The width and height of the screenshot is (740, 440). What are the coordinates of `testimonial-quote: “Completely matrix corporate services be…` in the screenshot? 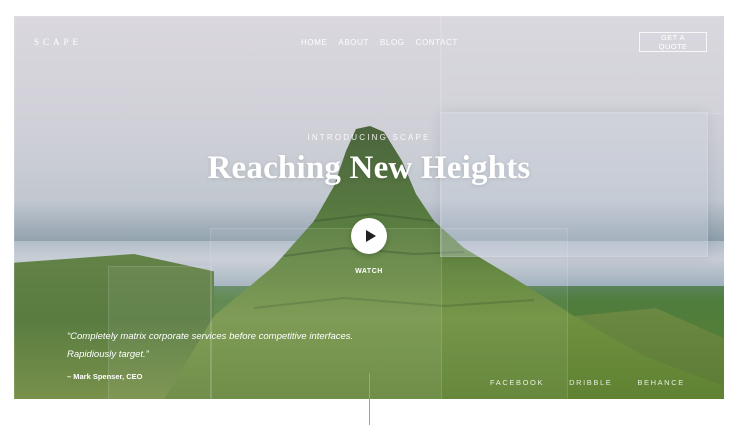 It's located at (210, 345).